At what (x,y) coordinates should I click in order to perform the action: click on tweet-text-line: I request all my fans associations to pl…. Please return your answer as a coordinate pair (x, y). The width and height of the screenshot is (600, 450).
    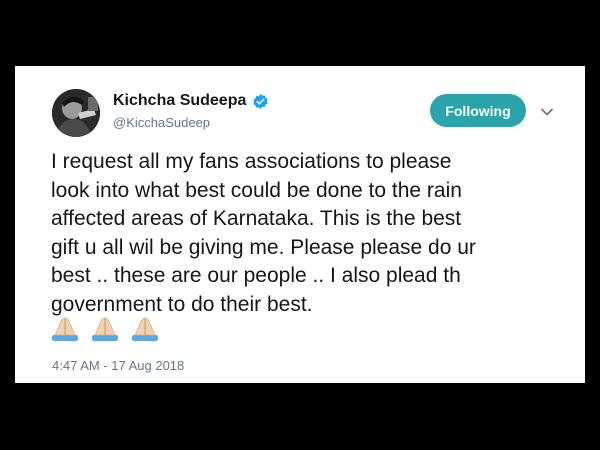
    Looking at the image, I should click on (251, 161).